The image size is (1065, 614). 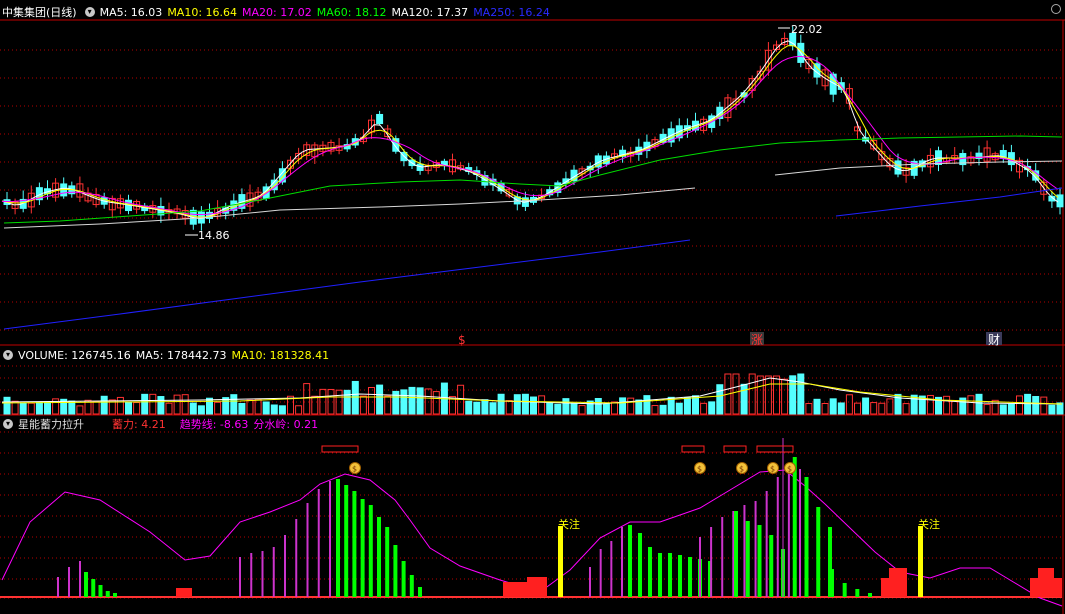 I want to click on ma250-label: MA250: 16.24, so click(x=511, y=12).